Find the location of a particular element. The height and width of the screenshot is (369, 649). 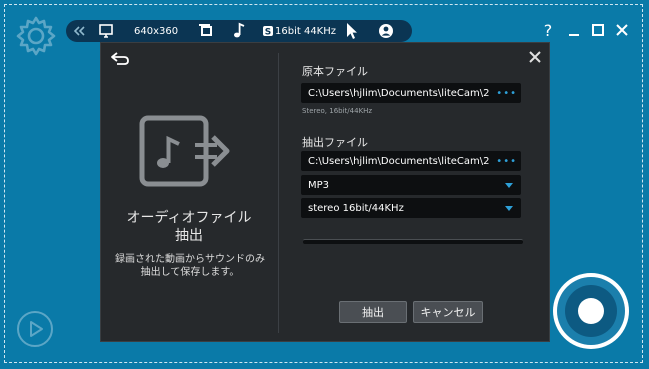

source-file-info: Stereo, 16bit/44KHz is located at coordinates (337, 111).